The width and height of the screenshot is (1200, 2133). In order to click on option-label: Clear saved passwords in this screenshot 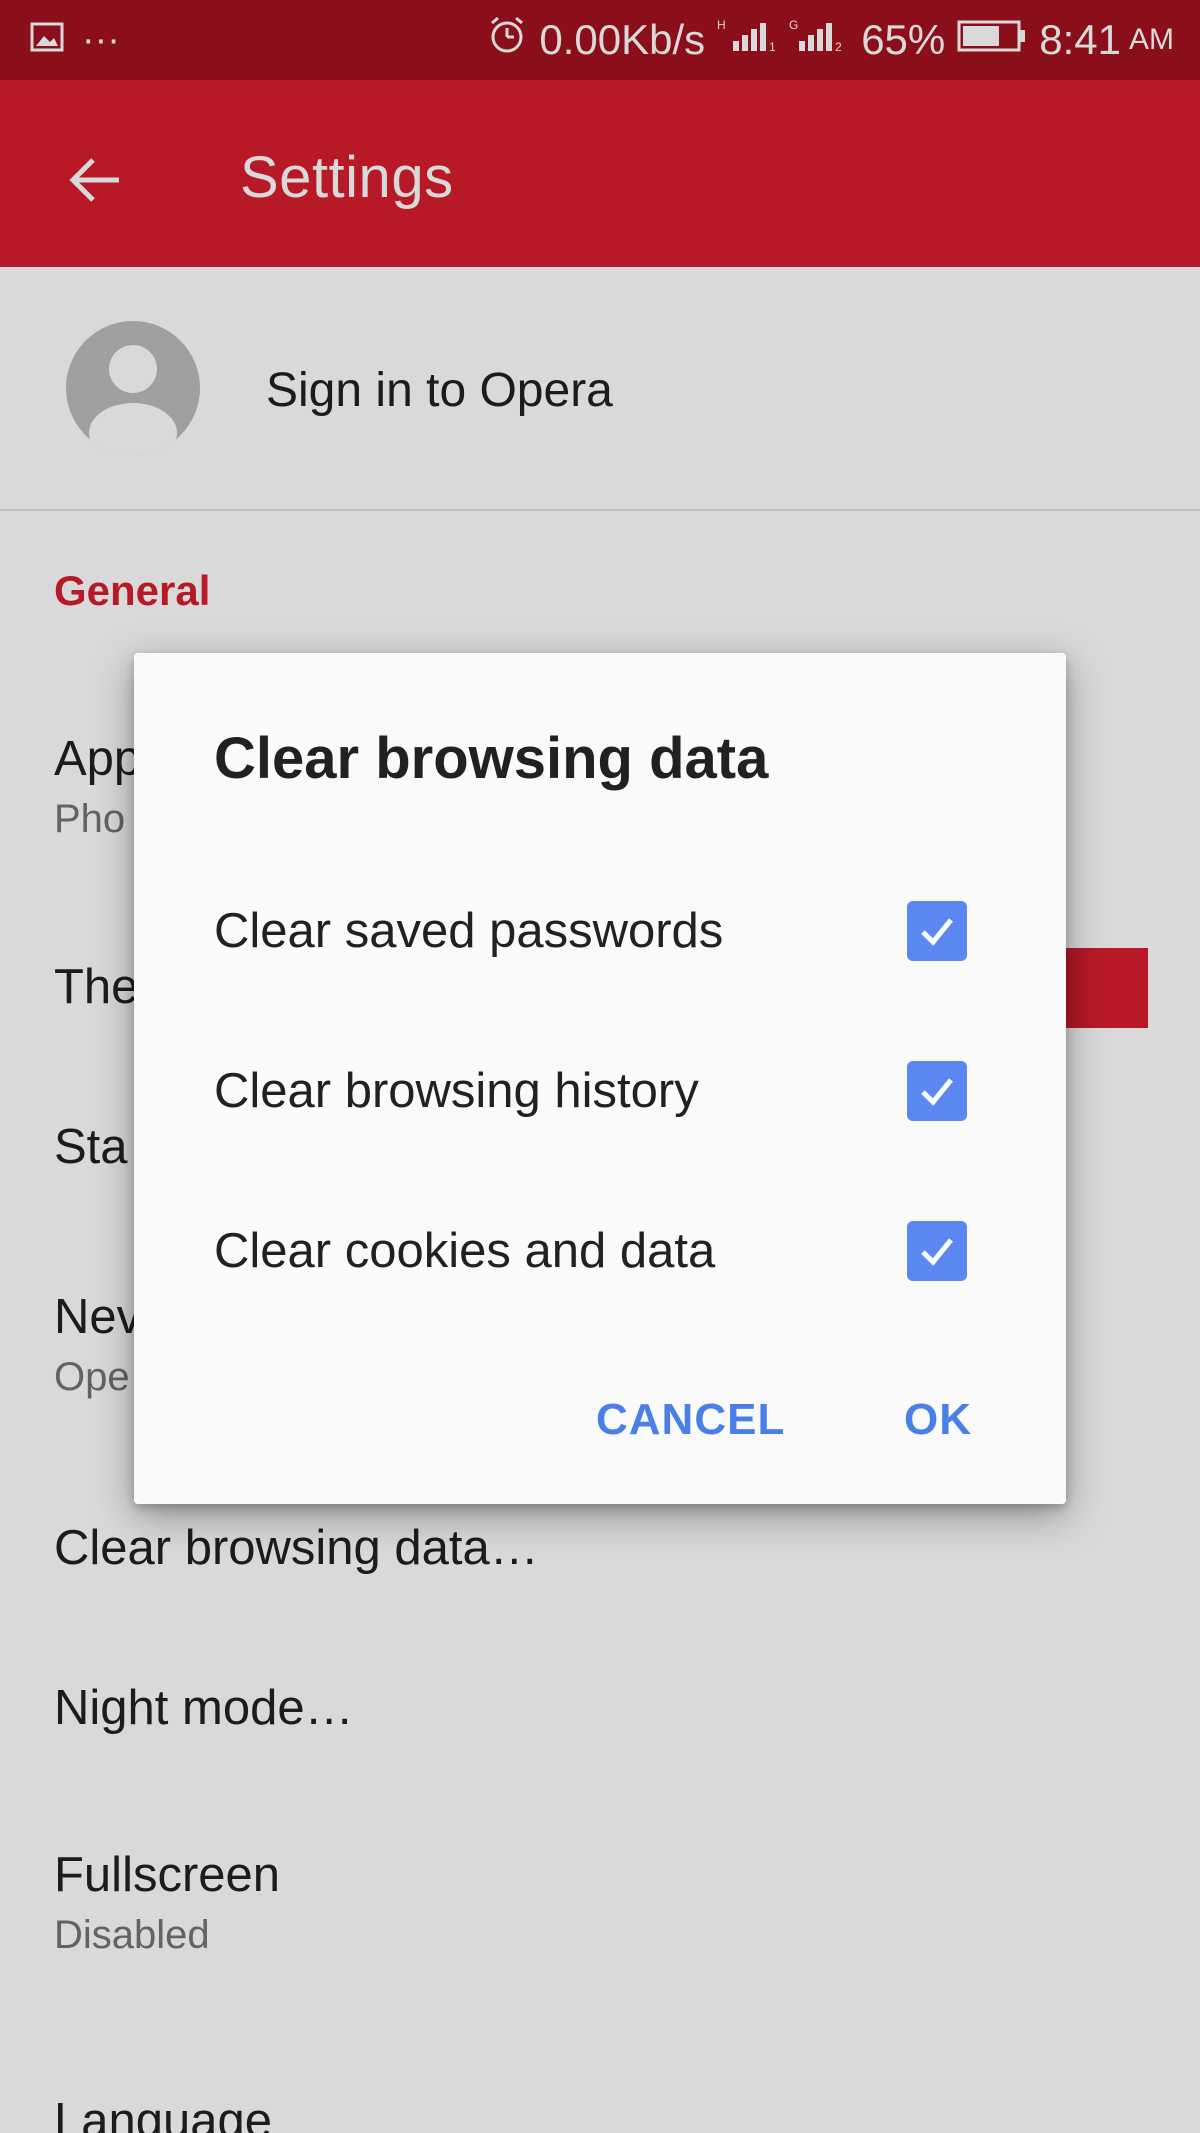, I will do `click(469, 931)`.